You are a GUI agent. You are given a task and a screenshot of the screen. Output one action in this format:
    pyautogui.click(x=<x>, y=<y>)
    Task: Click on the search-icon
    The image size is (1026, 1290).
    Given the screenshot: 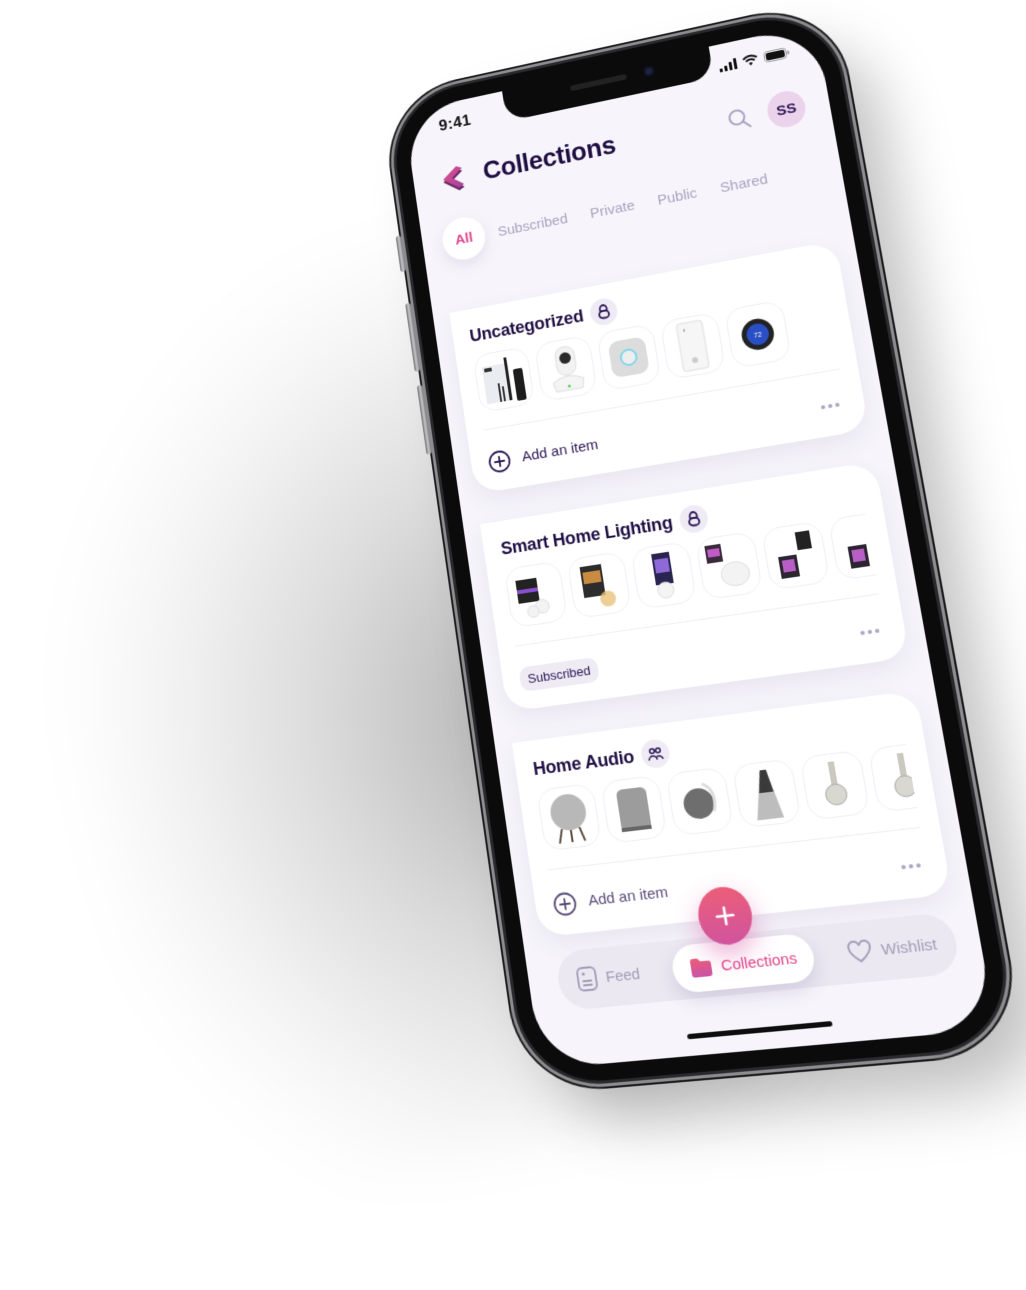 What is the action you would take?
    pyautogui.click(x=739, y=118)
    